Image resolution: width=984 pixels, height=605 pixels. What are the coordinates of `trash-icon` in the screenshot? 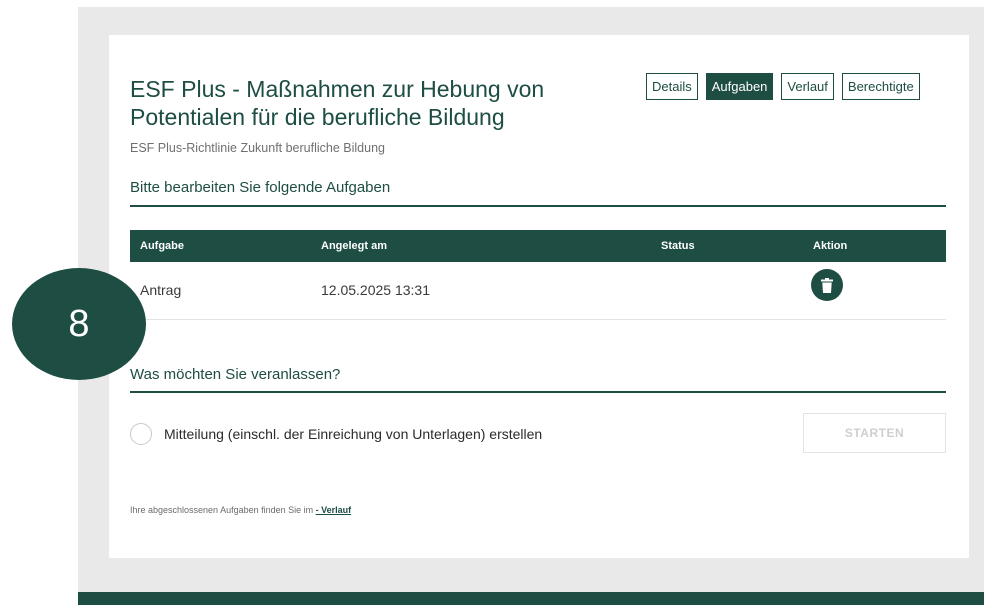 It's located at (827, 285).